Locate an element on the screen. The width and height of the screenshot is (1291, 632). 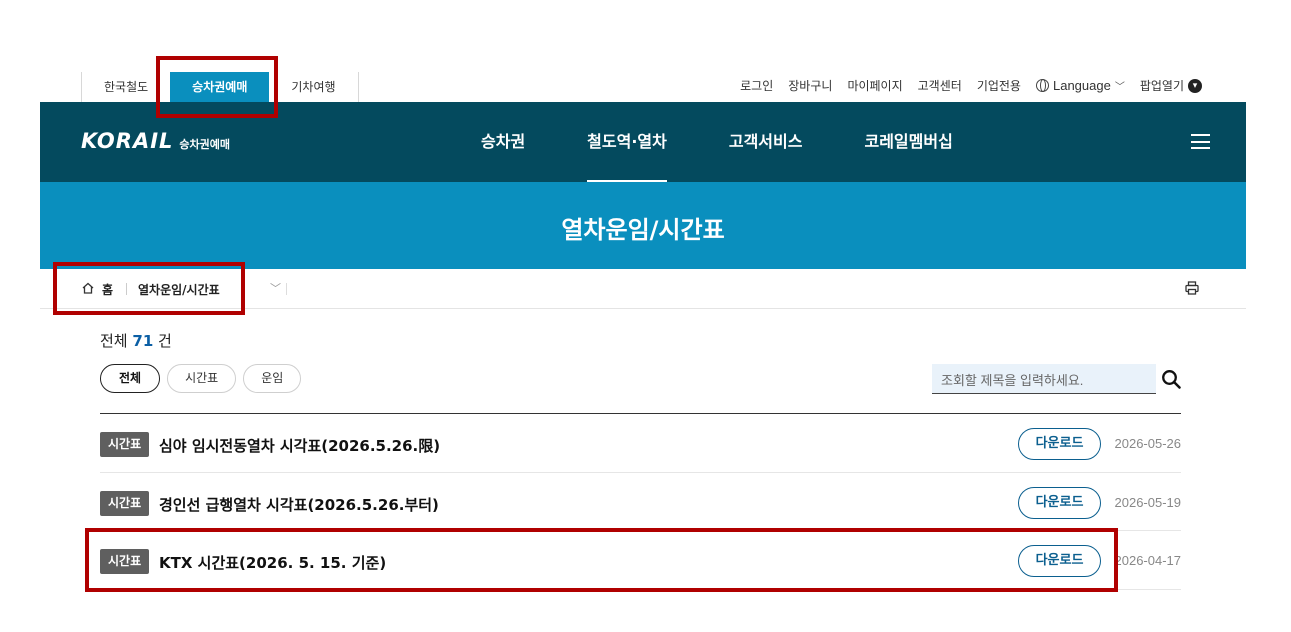
login-link: 로그인 is located at coordinates (756, 85).